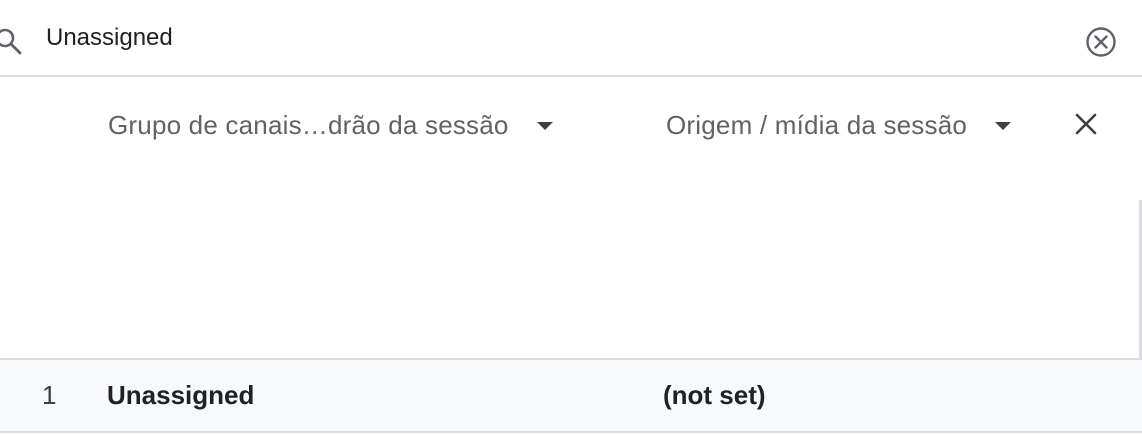 Image resolution: width=1142 pixels, height=434 pixels. Describe the element at coordinates (817, 124) in the screenshot. I see `secondary-dimension-label: Origem / mídia da sessão` at that location.